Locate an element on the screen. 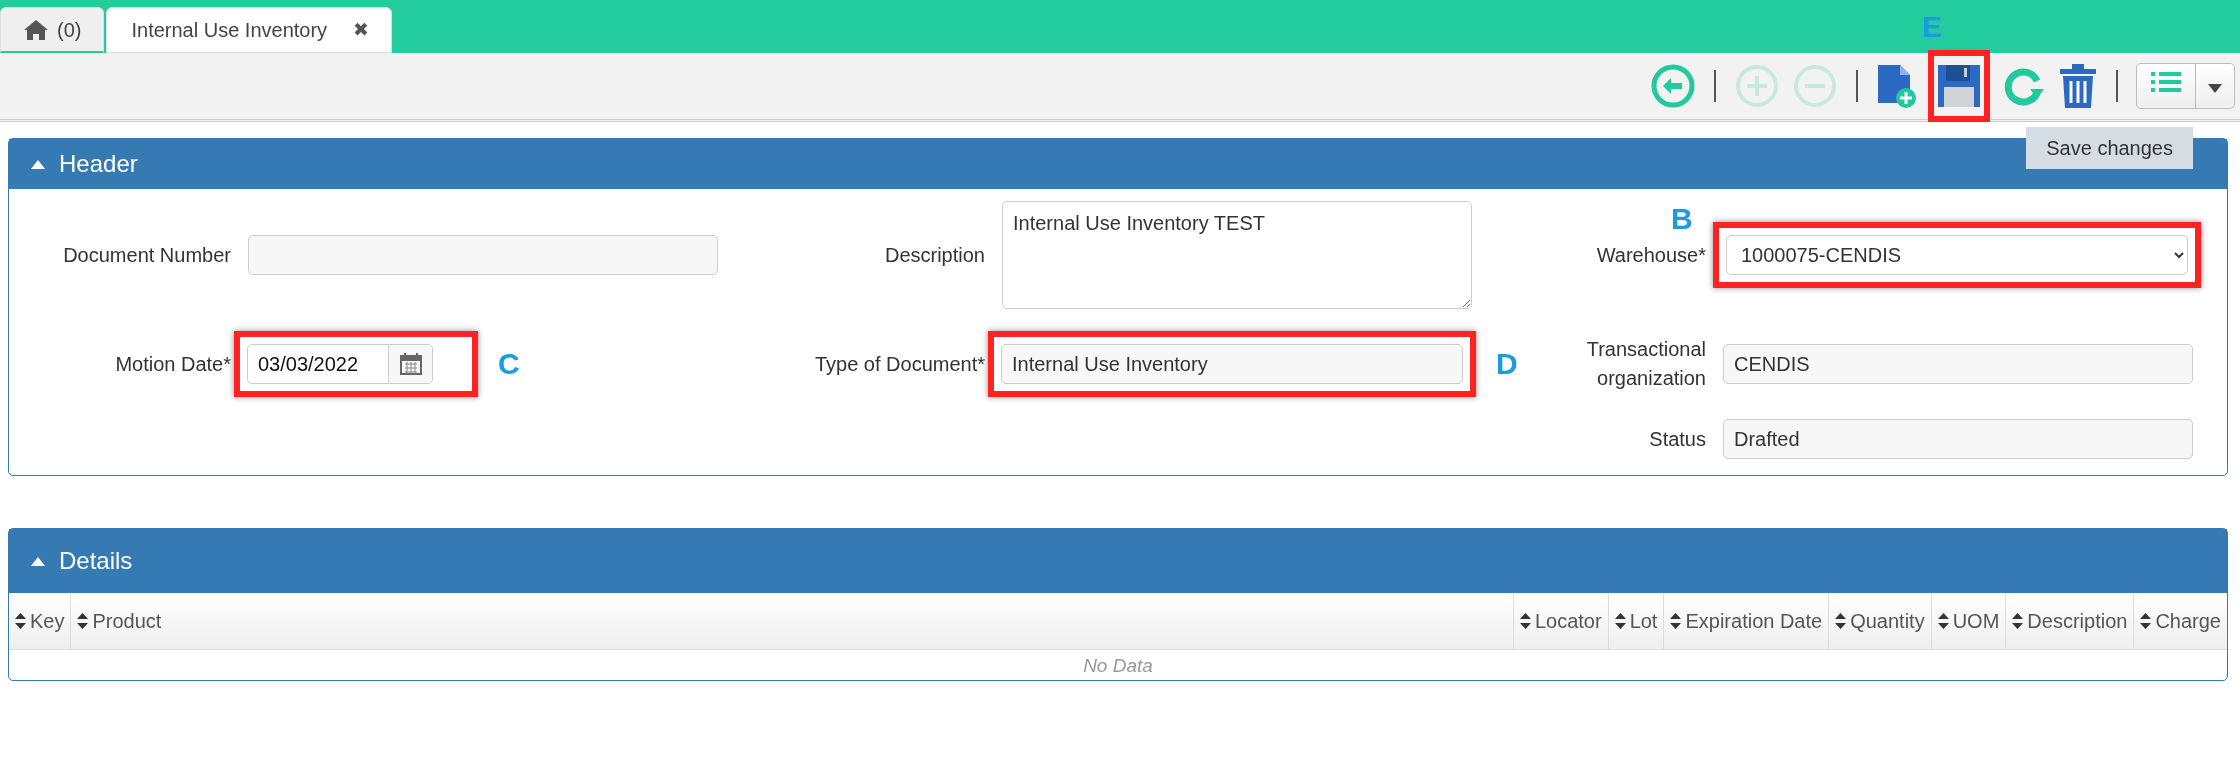  date-picker: 03/03/2022 is located at coordinates (340, 364).